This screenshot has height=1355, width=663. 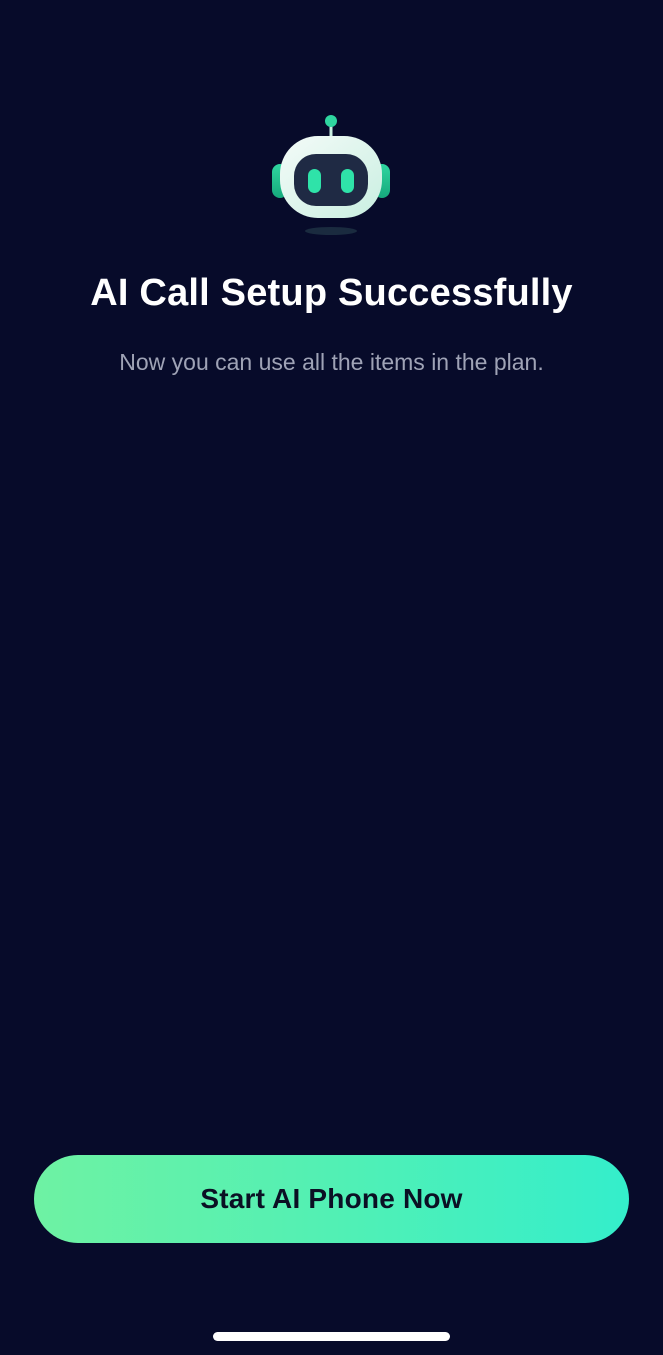 I want to click on page-title: AI Call Setup Successfully, so click(x=331, y=293).